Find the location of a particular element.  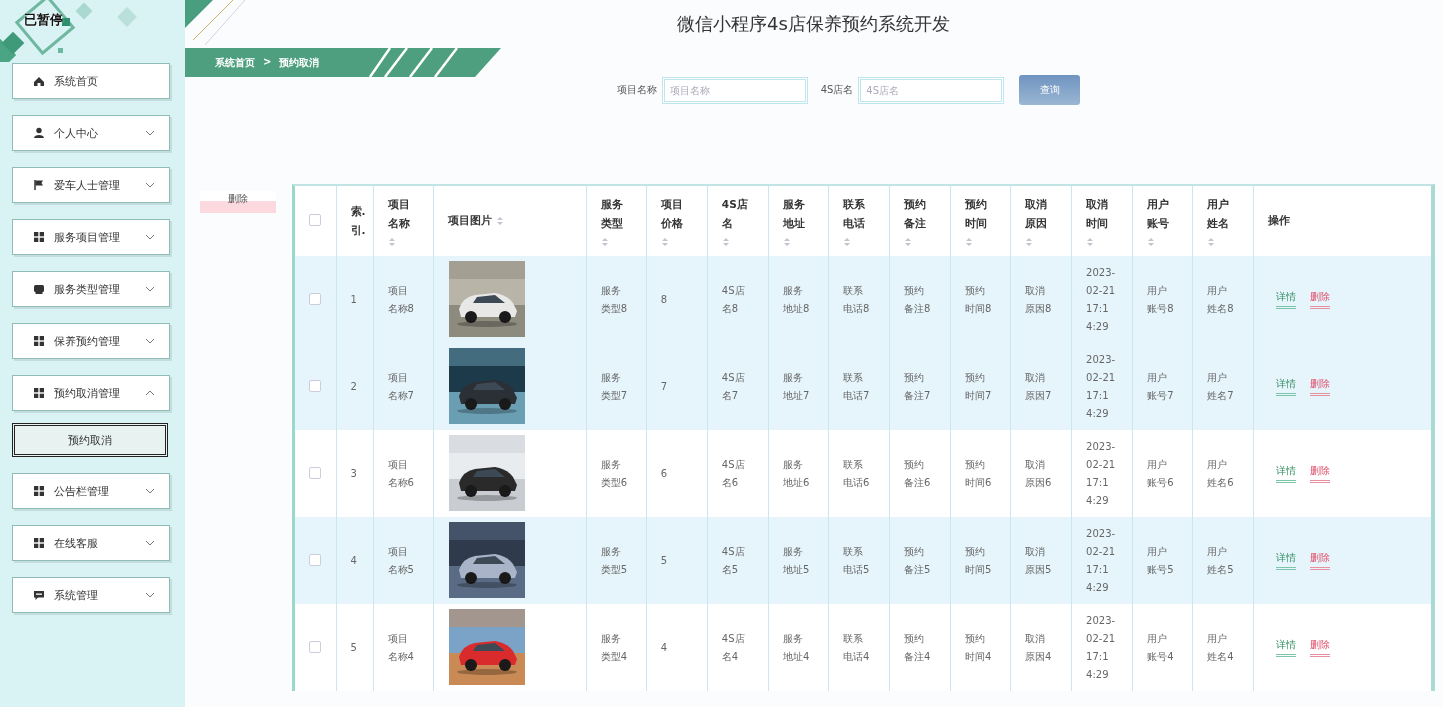

field-label: 项目名称 is located at coordinates (636, 90).